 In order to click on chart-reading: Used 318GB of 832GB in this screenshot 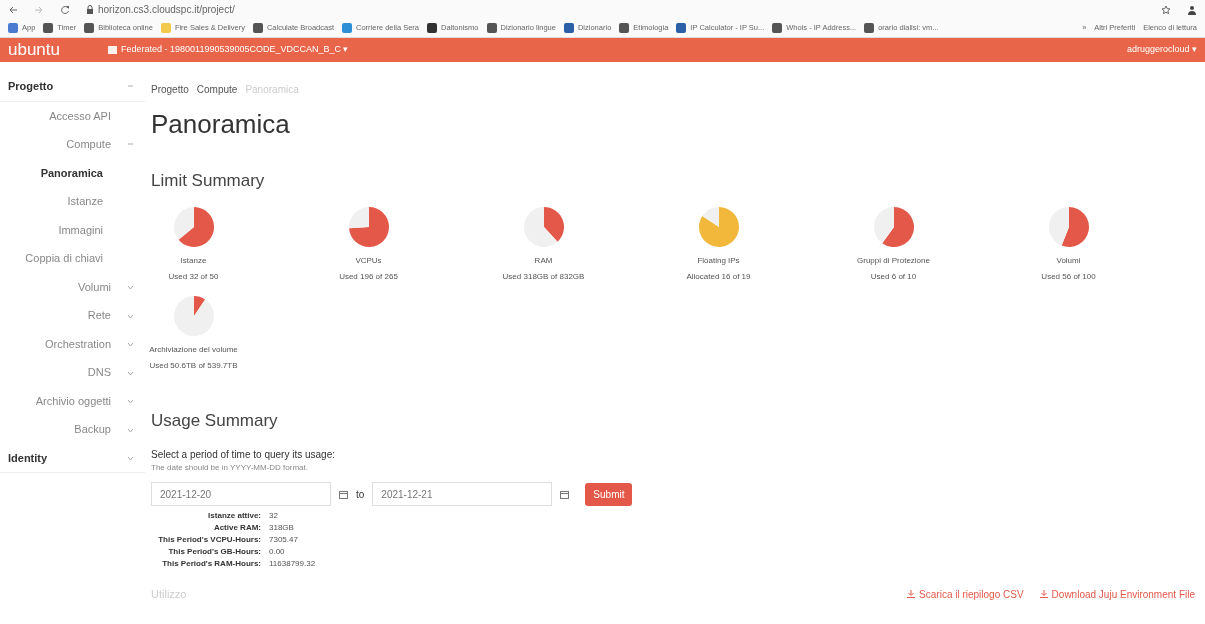, I will do `click(543, 276)`.